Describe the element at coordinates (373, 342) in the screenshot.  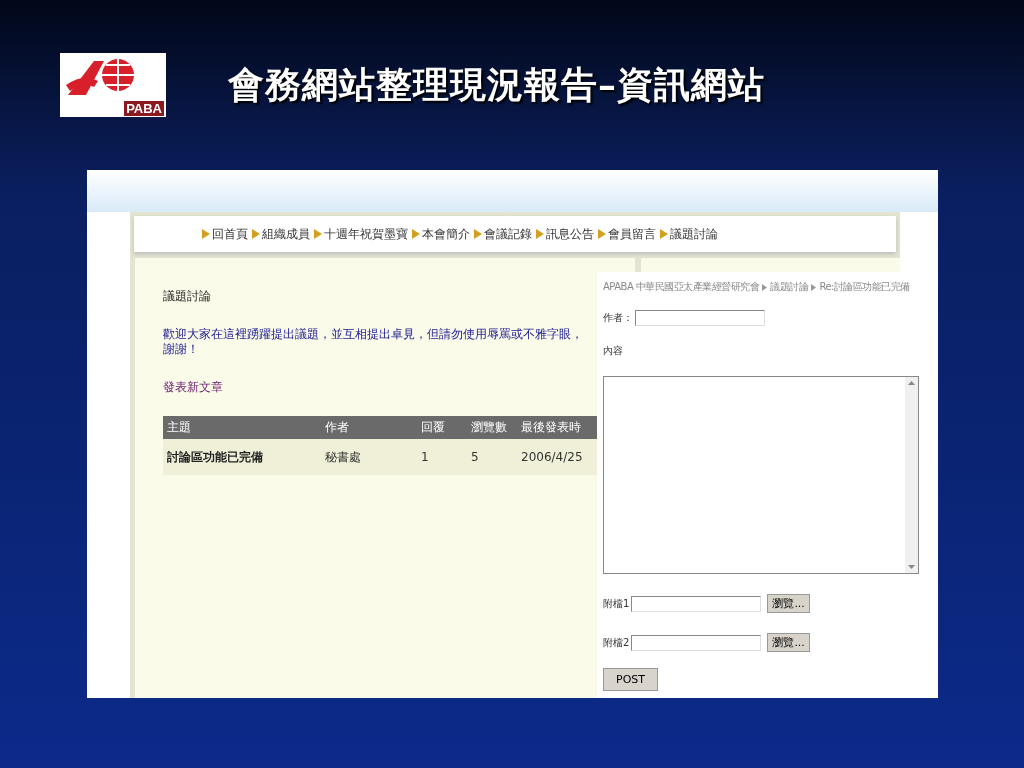
I see `intro-text: 歡迎大家在這裡踴躍提出議題，並互相提出卓見，但請勿使用辱罵或不雅字眼，謝謝！` at that location.